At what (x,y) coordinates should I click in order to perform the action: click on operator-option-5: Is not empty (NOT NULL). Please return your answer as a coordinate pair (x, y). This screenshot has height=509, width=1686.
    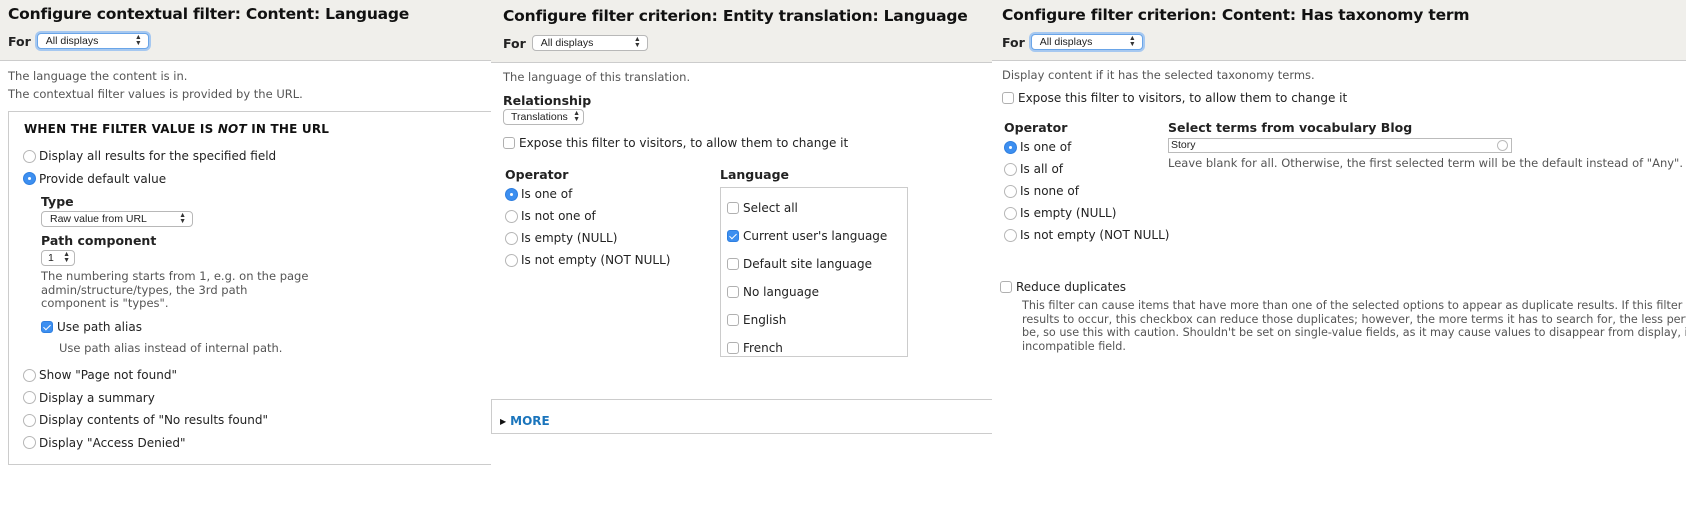
    Looking at the image, I should click on (1086, 235).